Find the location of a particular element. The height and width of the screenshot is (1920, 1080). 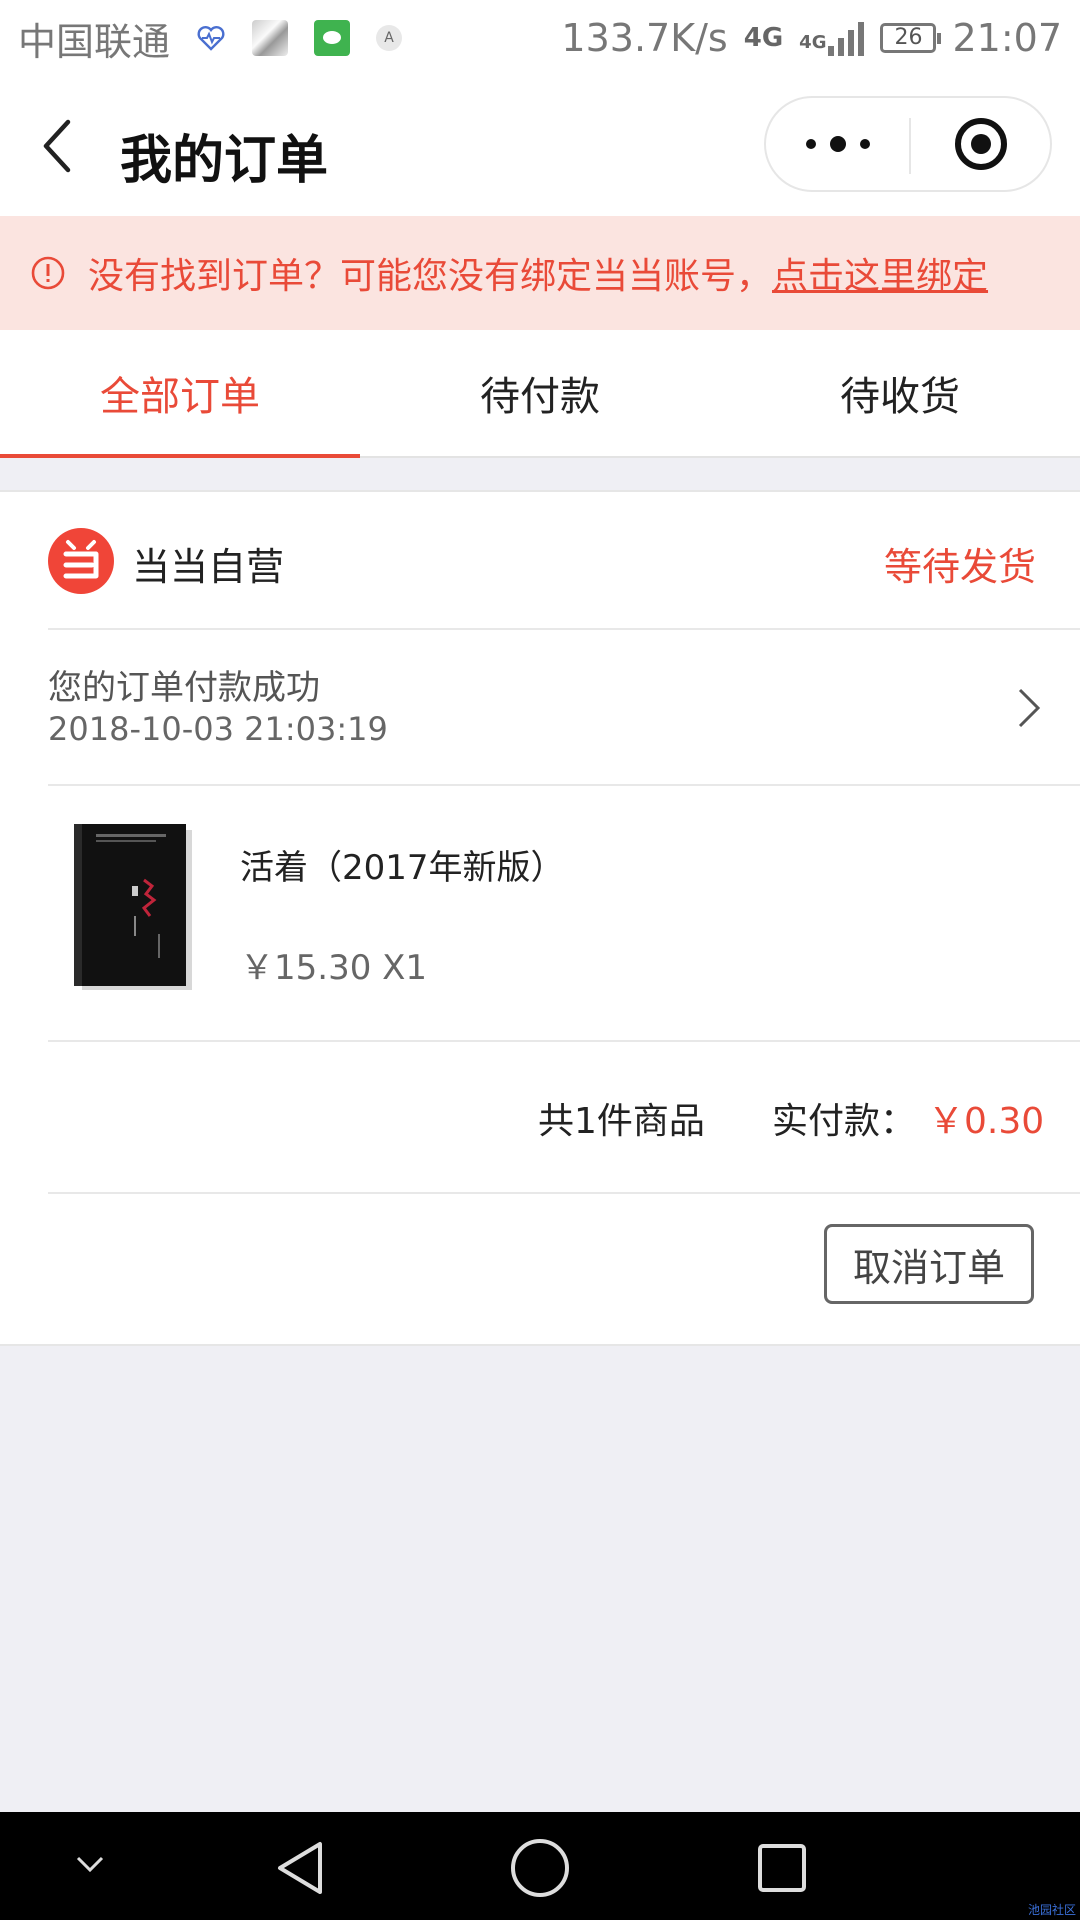

close-target-icon is located at coordinates (981, 144).